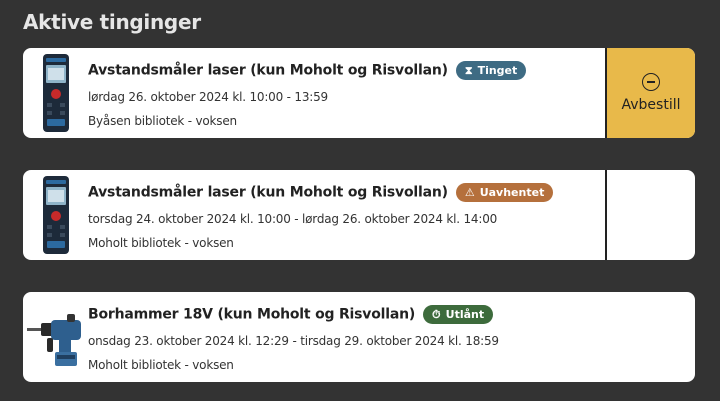  Describe the element at coordinates (504, 192) in the screenshot. I see `status-badge: ⚠ Uavhentet` at that location.